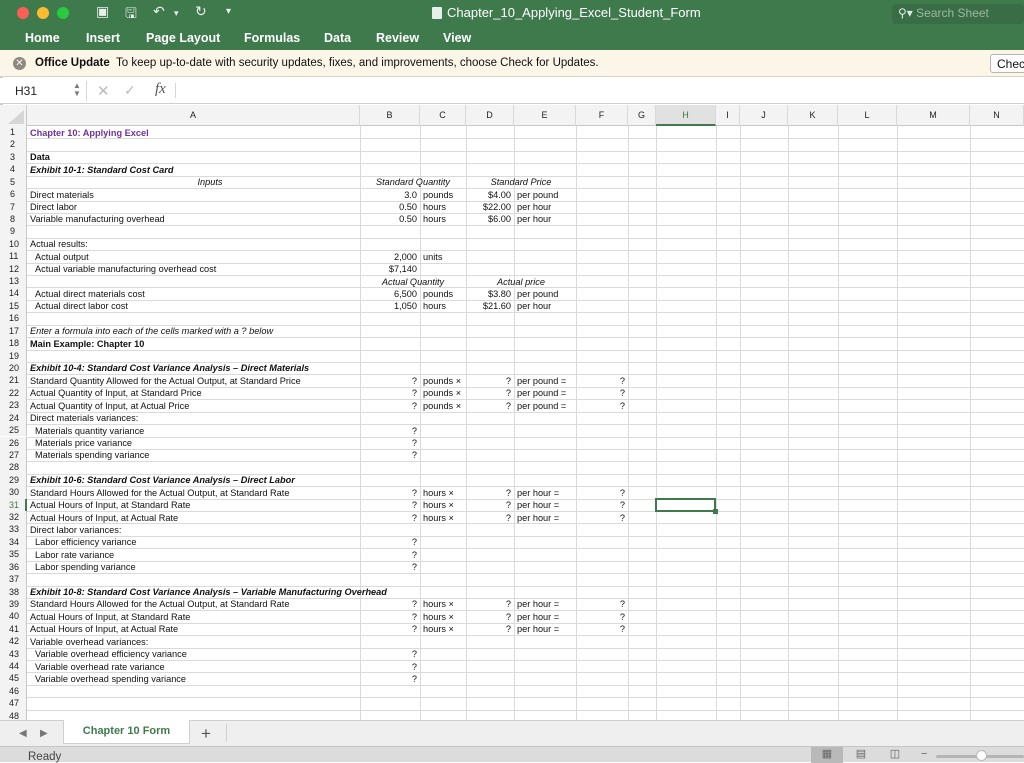 Image resolution: width=1024 pixels, height=763 pixels. What do you see at coordinates (813, 115) in the screenshot?
I see `column-header-k: K` at bounding box center [813, 115].